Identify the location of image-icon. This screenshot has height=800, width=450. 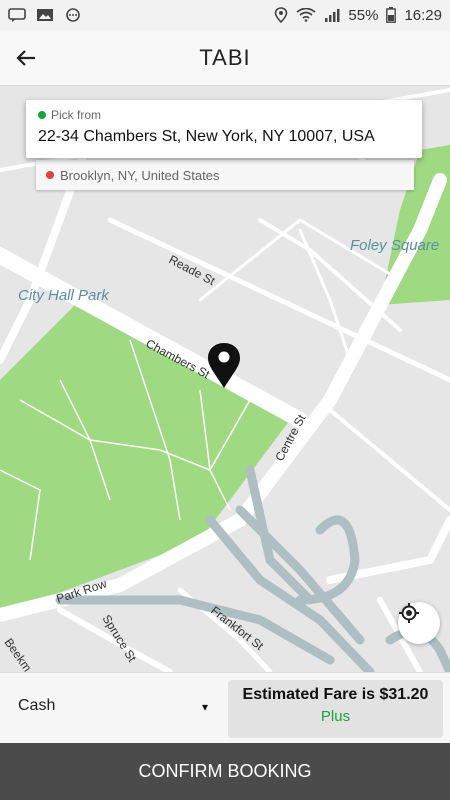
(45, 15).